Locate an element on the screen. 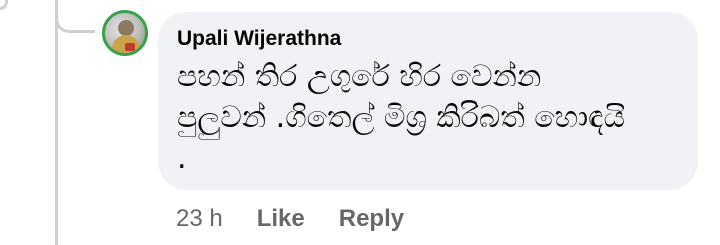 The width and height of the screenshot is (720, 245). avatar-head is located at coordinates (126, 28).